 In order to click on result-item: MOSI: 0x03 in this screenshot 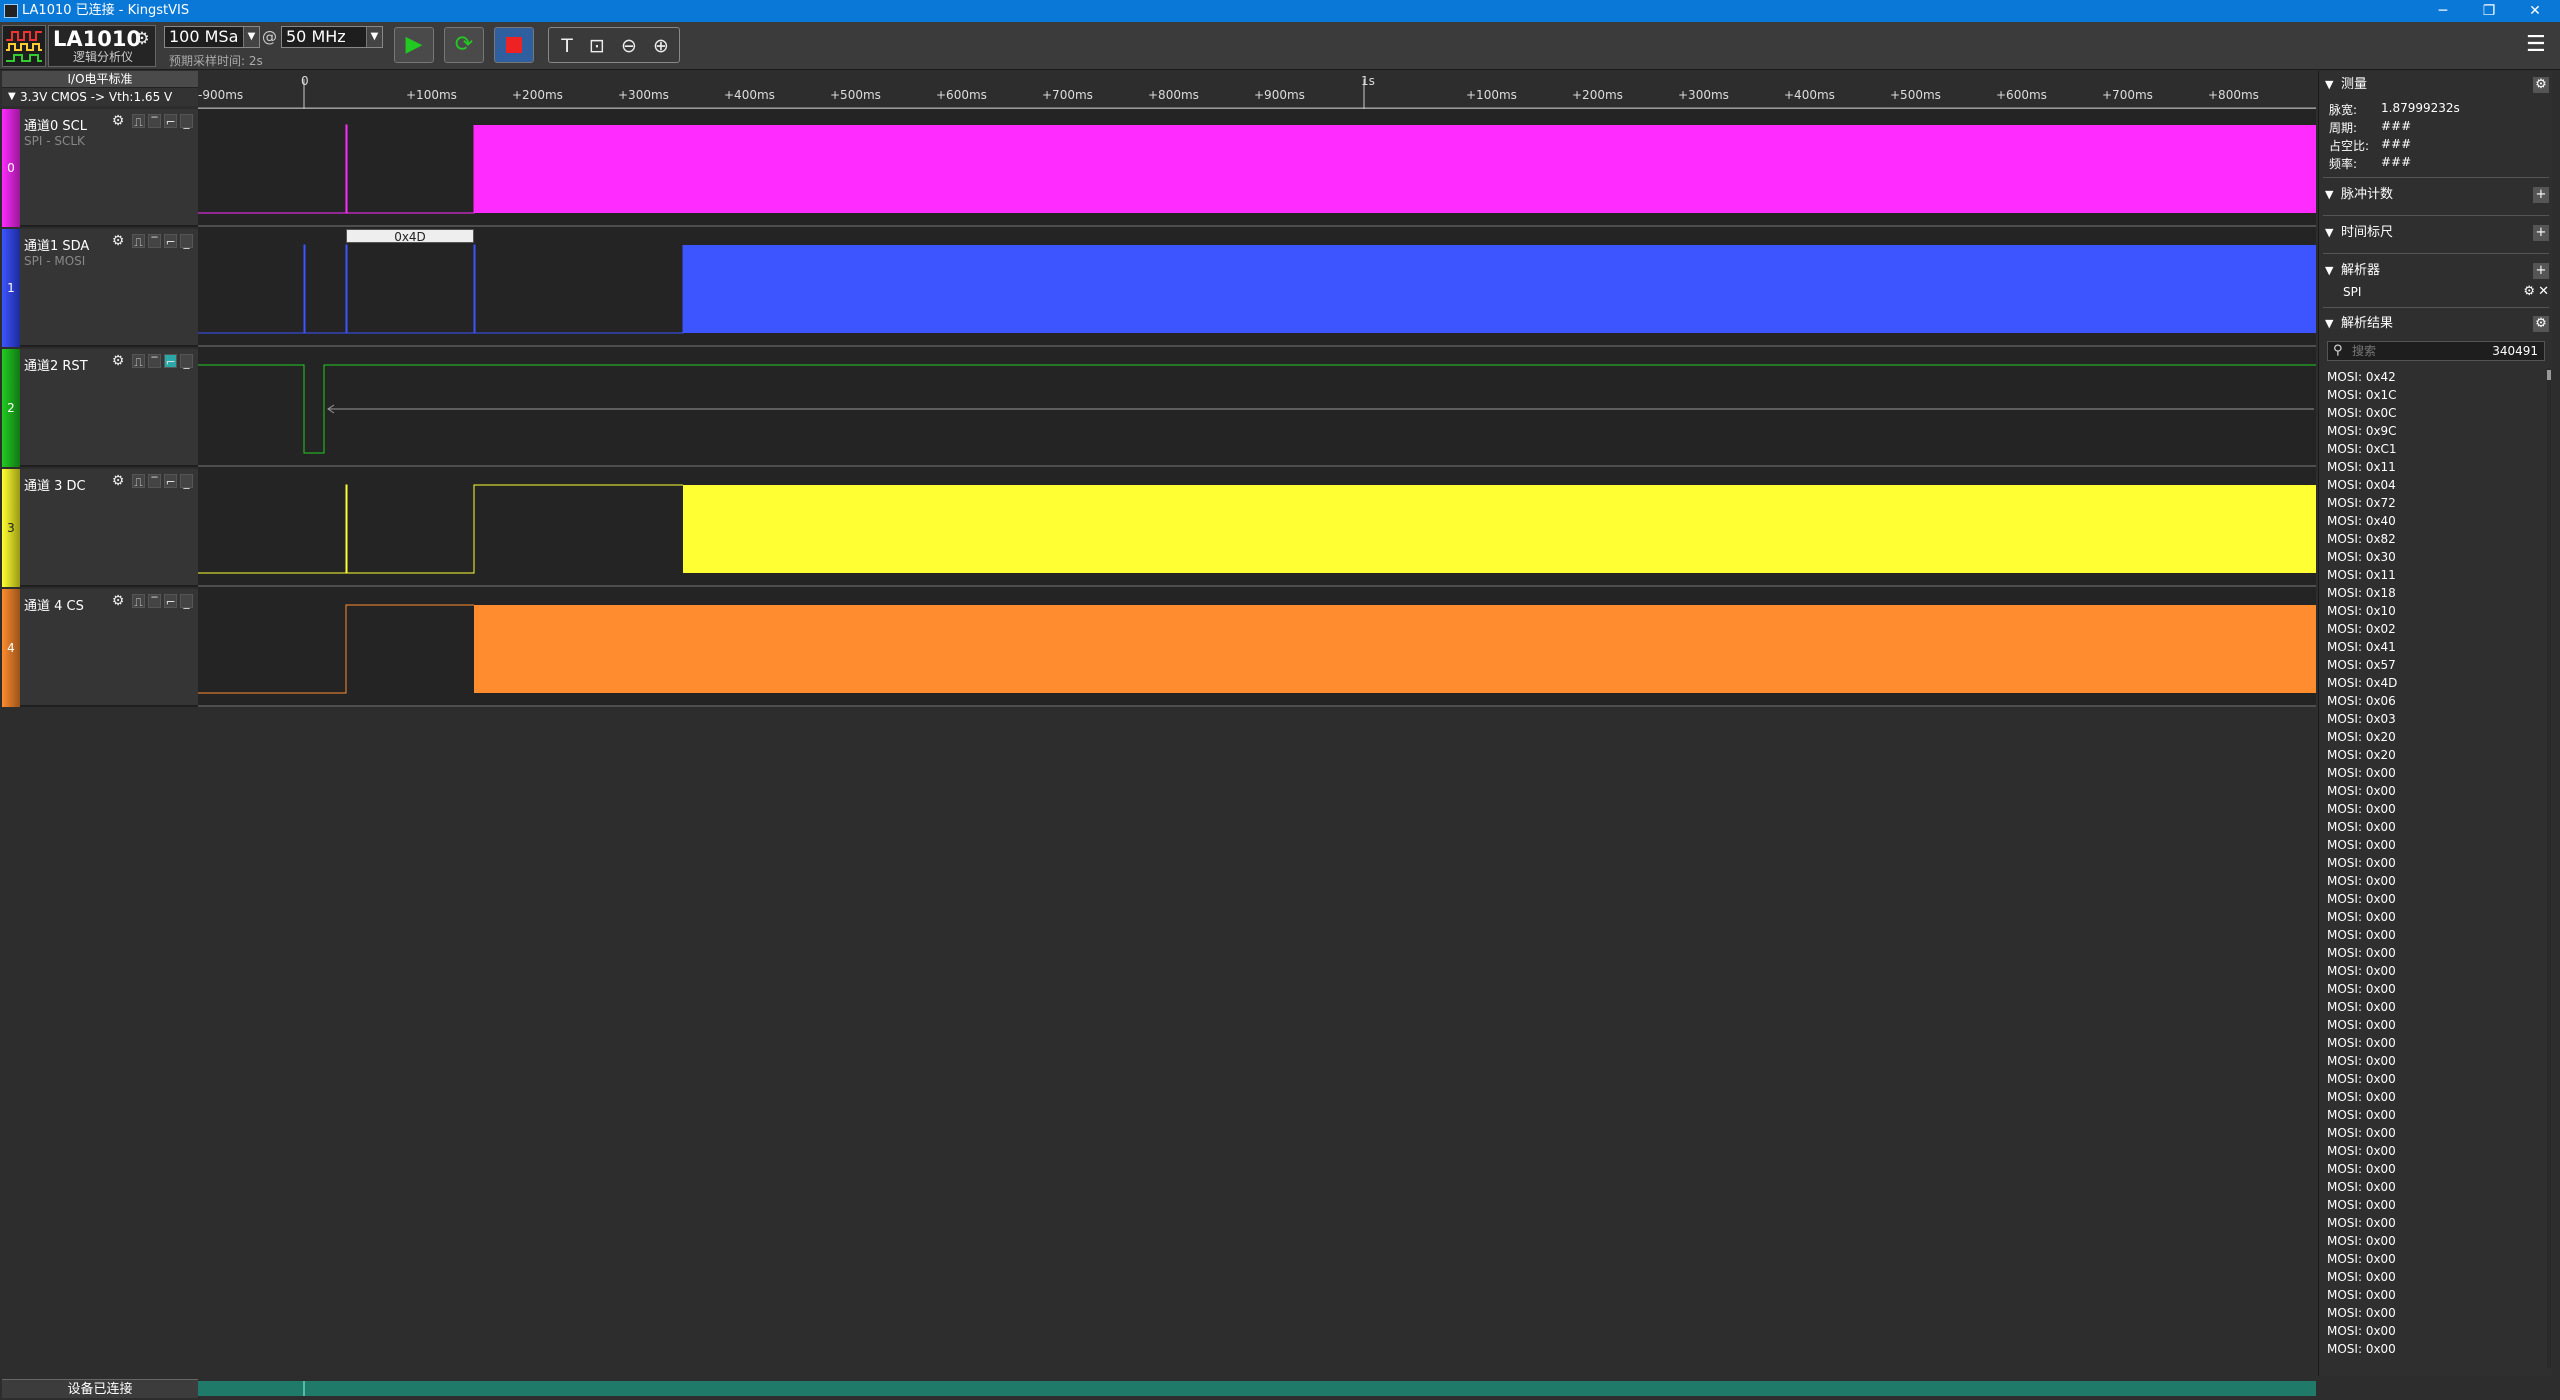, I will do `click(2435, 719)`.